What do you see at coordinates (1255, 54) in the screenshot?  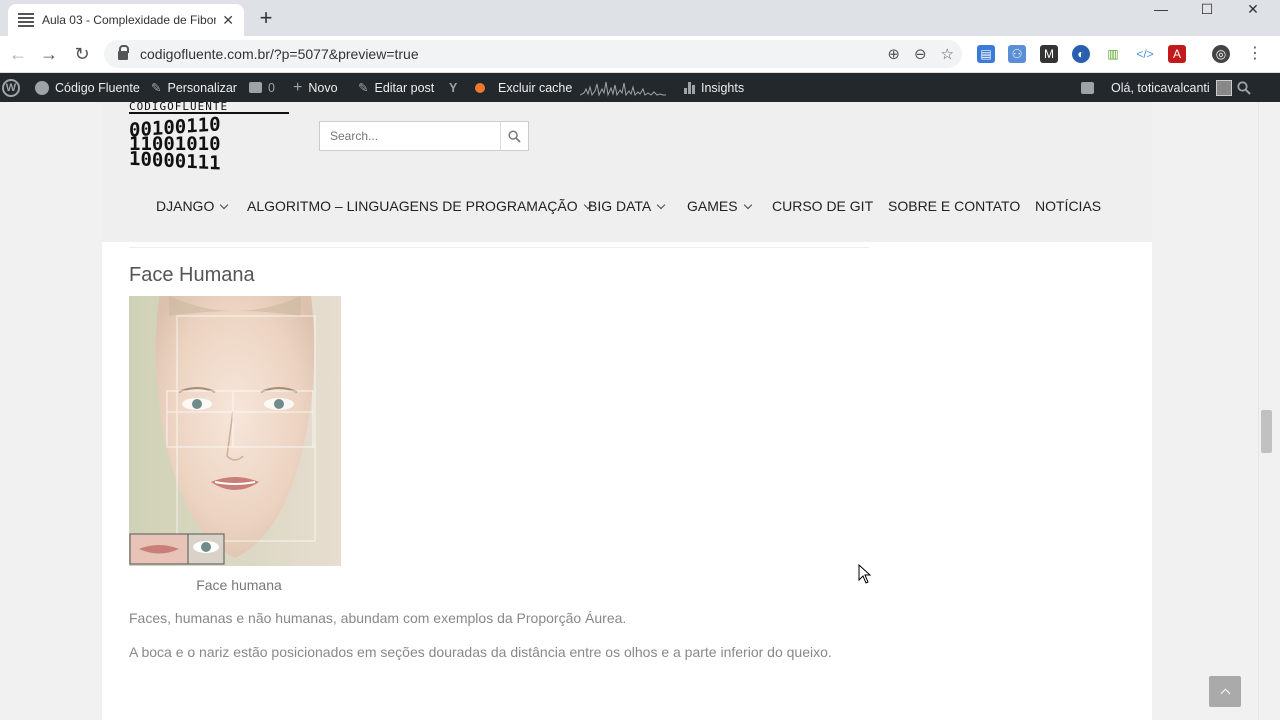 I see `browser-menu-icon: ⋮` at bounding box center [1255, 54].